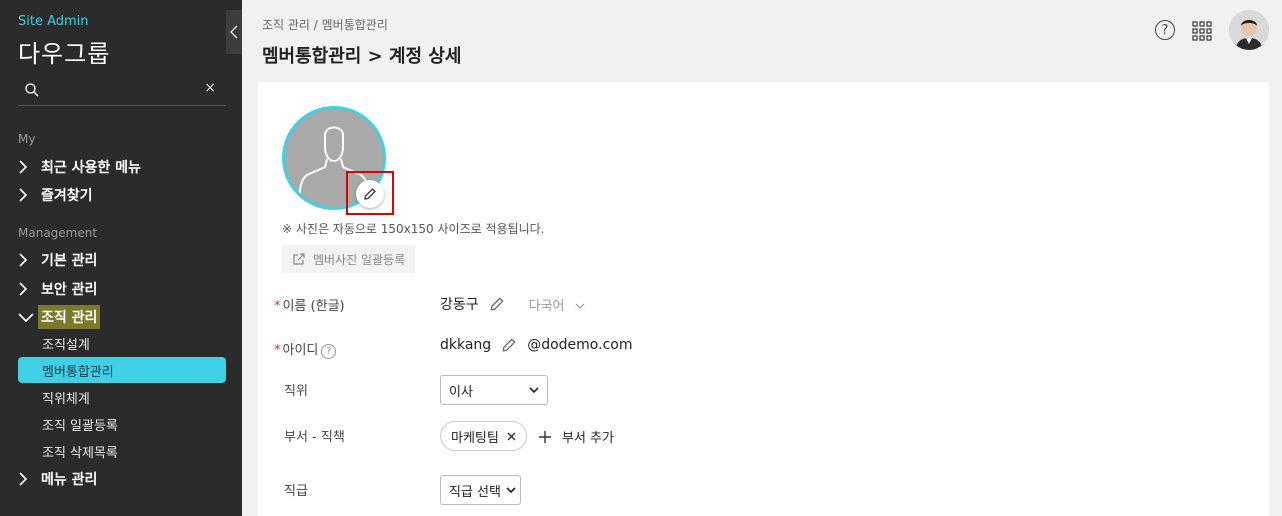 This screenshot has height=516, width=1282. Describe the element at coordinates (580, 345) in the screenshot. I see `email-domain: @dodemo.com` at that location.